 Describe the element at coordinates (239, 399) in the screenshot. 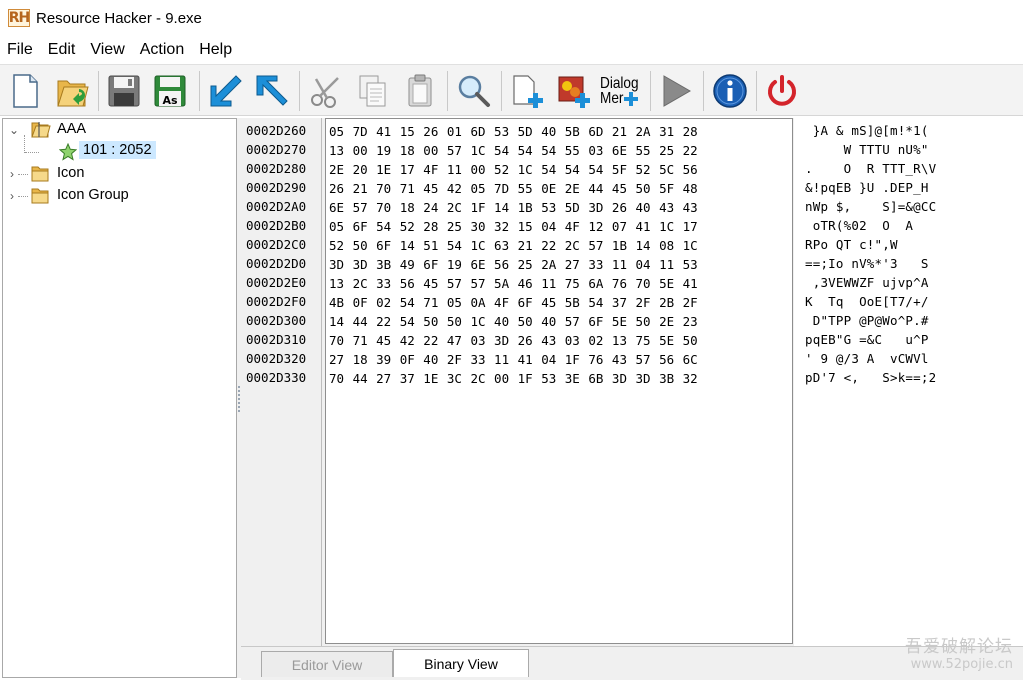

I see `splitter-grip-icon` at that location.